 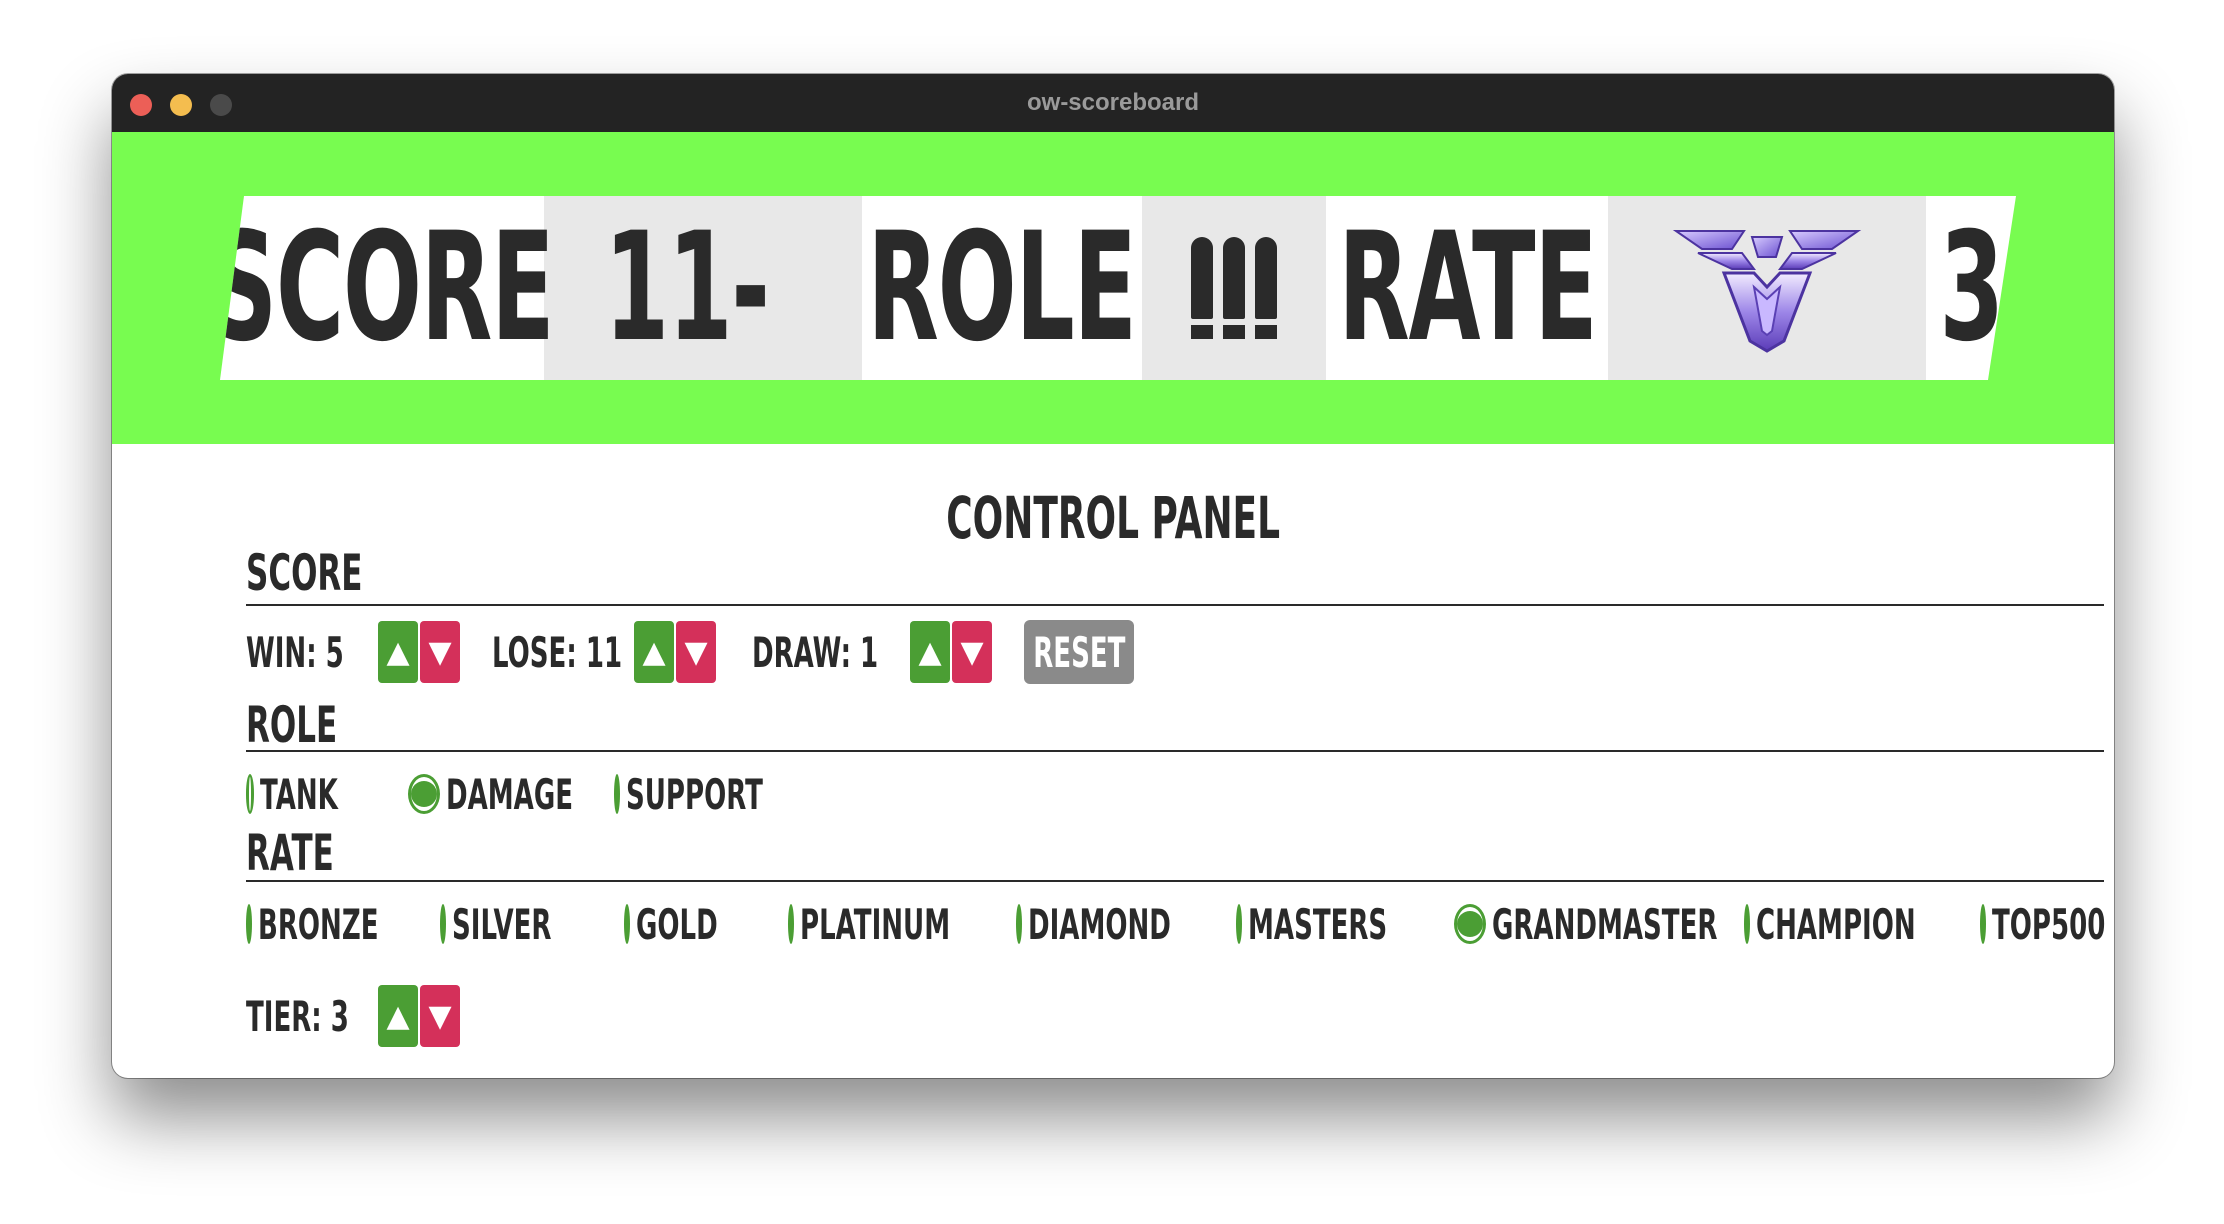 I want to click on win-increment-button: ▲, so click(x=398, y=652).